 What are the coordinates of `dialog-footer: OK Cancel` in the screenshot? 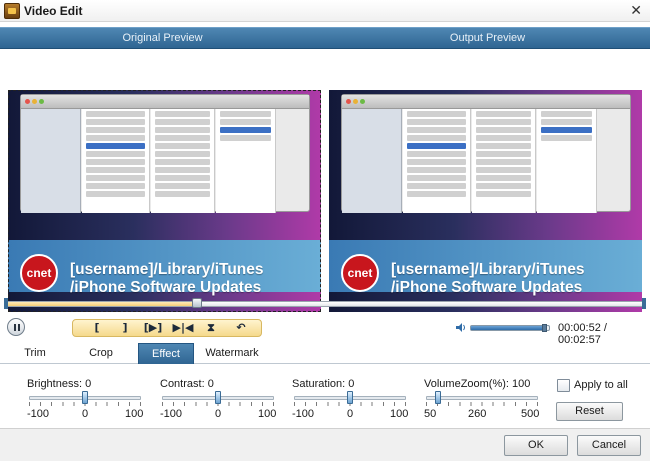 It's located at (325, 444).